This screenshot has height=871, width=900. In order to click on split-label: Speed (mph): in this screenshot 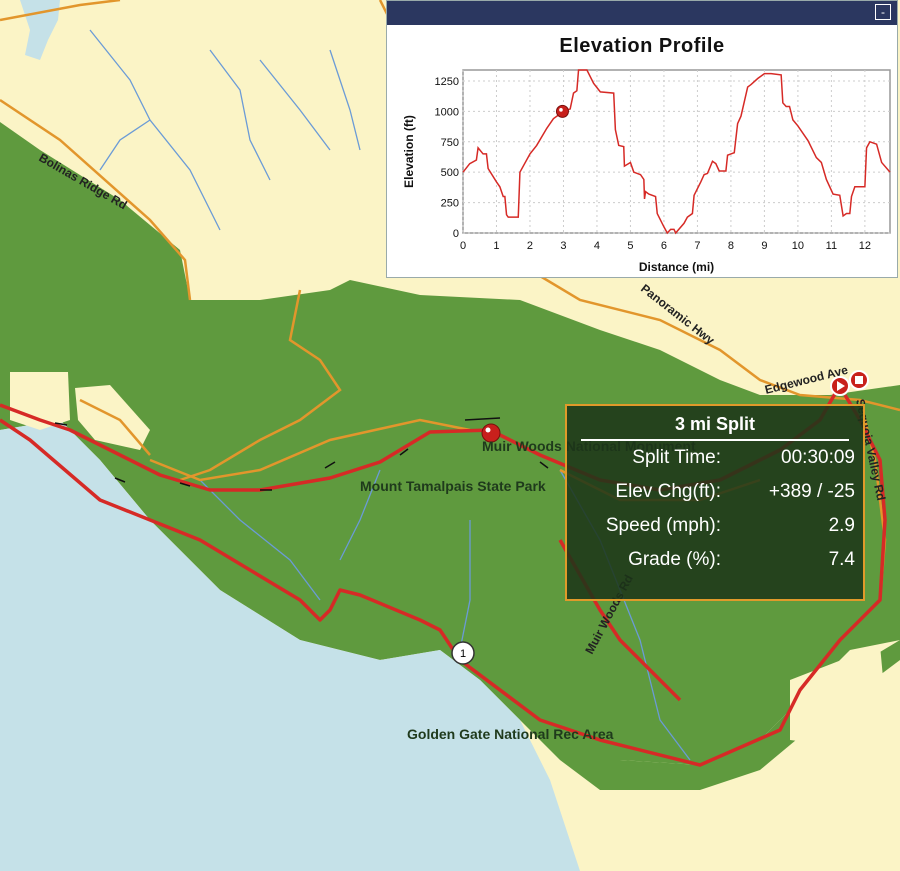, I will do `click(663, 525)`.